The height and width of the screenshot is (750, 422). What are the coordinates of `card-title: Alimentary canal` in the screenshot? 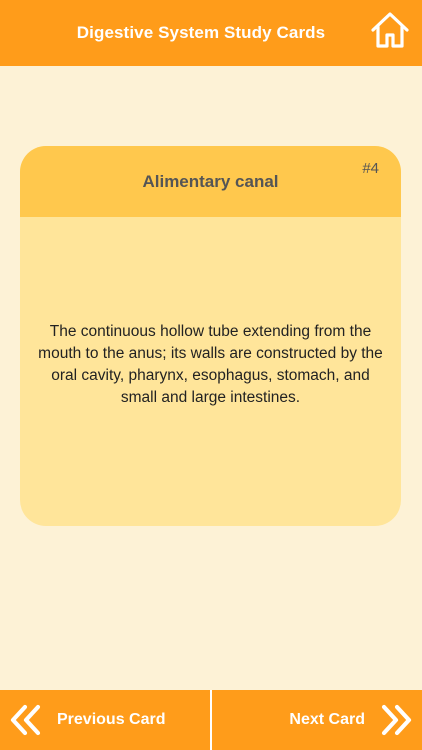 It's located at (210, 181).